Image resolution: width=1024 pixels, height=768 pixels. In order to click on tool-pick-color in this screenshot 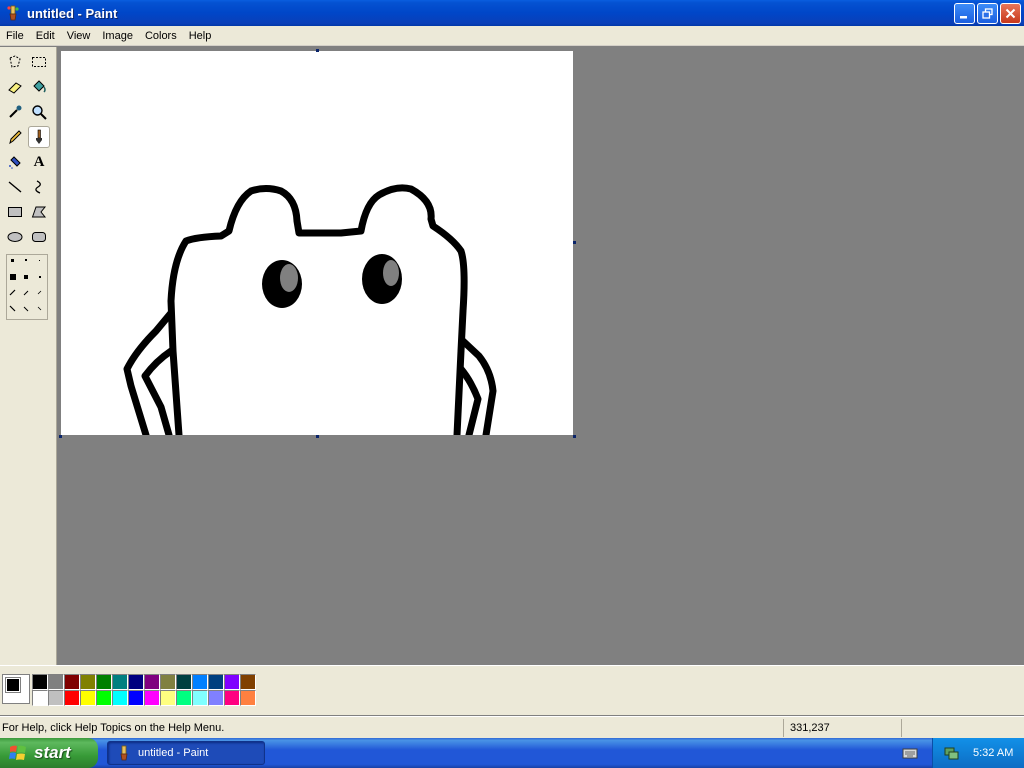, I will do `click(15, 112)`.